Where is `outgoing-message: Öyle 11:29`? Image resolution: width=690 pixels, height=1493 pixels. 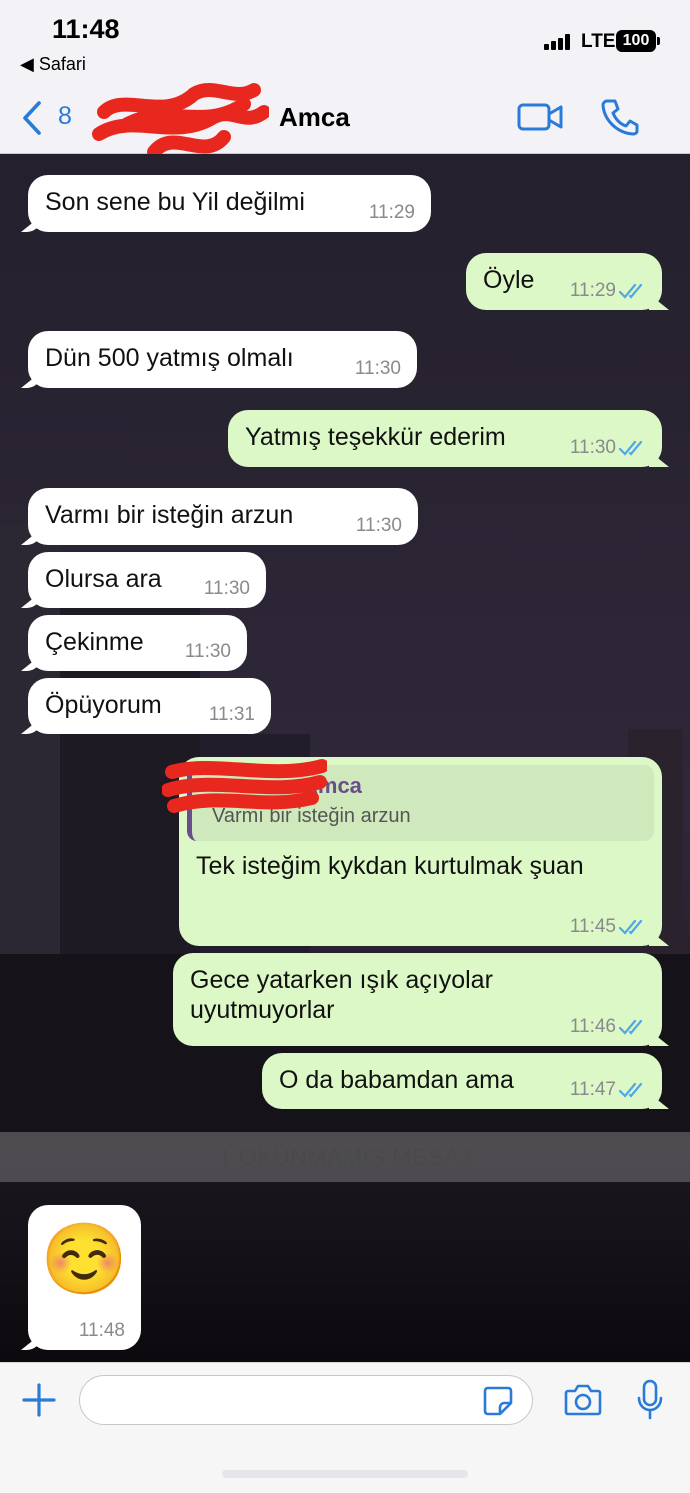
outgoing-message: Öyle 11:29 is located at coordinates (564, 281).